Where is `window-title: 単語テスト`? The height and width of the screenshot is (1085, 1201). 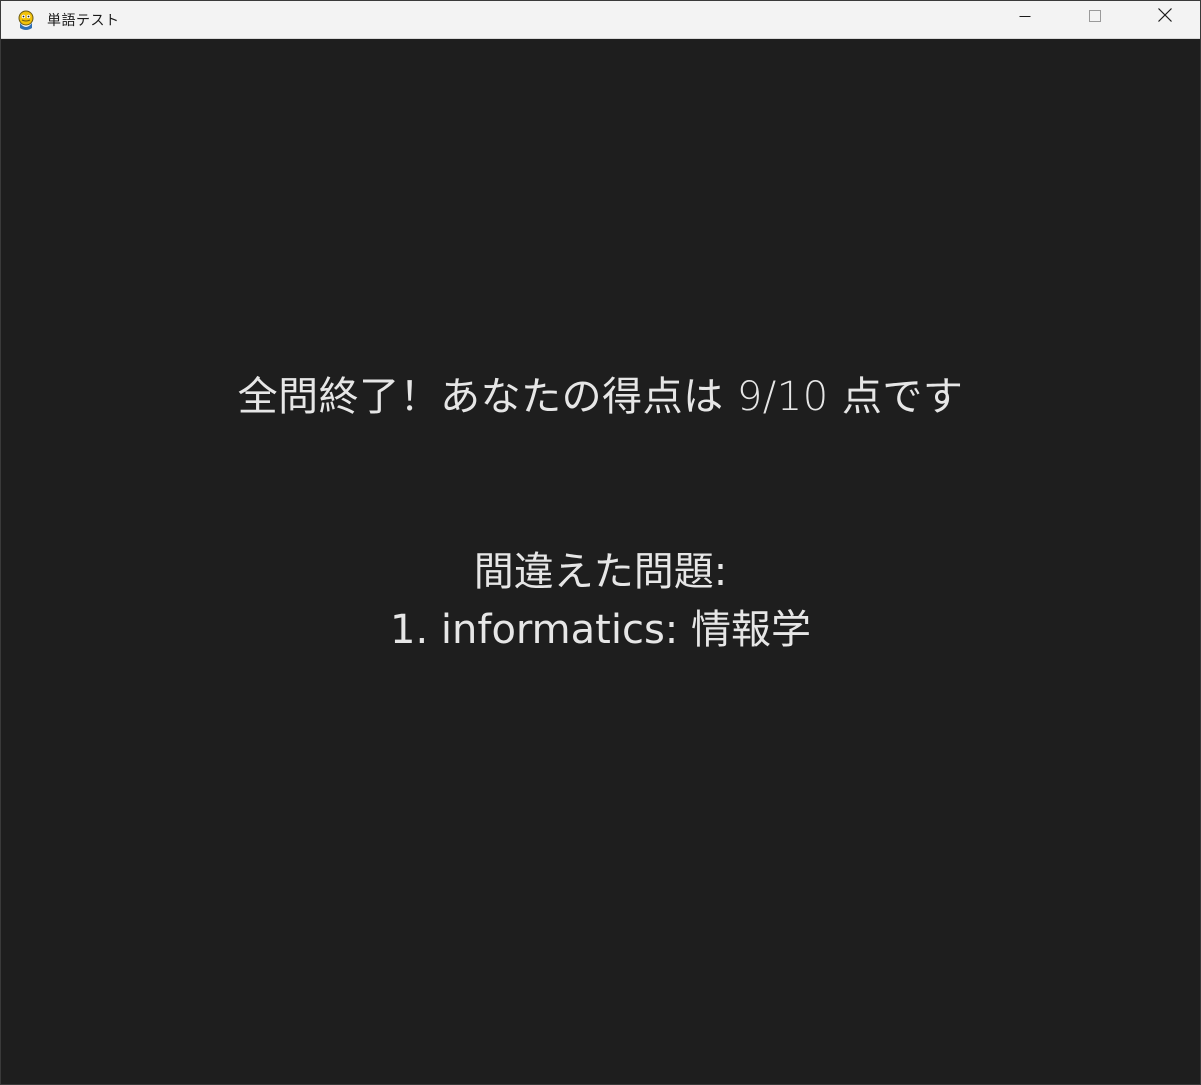 window-title: 単語テスト is located at coordinates (83, 20).